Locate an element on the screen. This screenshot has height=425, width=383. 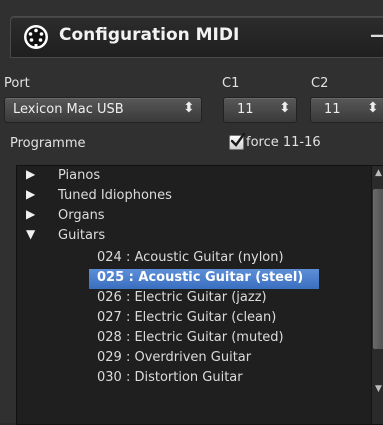
window-title: Configuration MIDI is located at coordinates (149, 35).